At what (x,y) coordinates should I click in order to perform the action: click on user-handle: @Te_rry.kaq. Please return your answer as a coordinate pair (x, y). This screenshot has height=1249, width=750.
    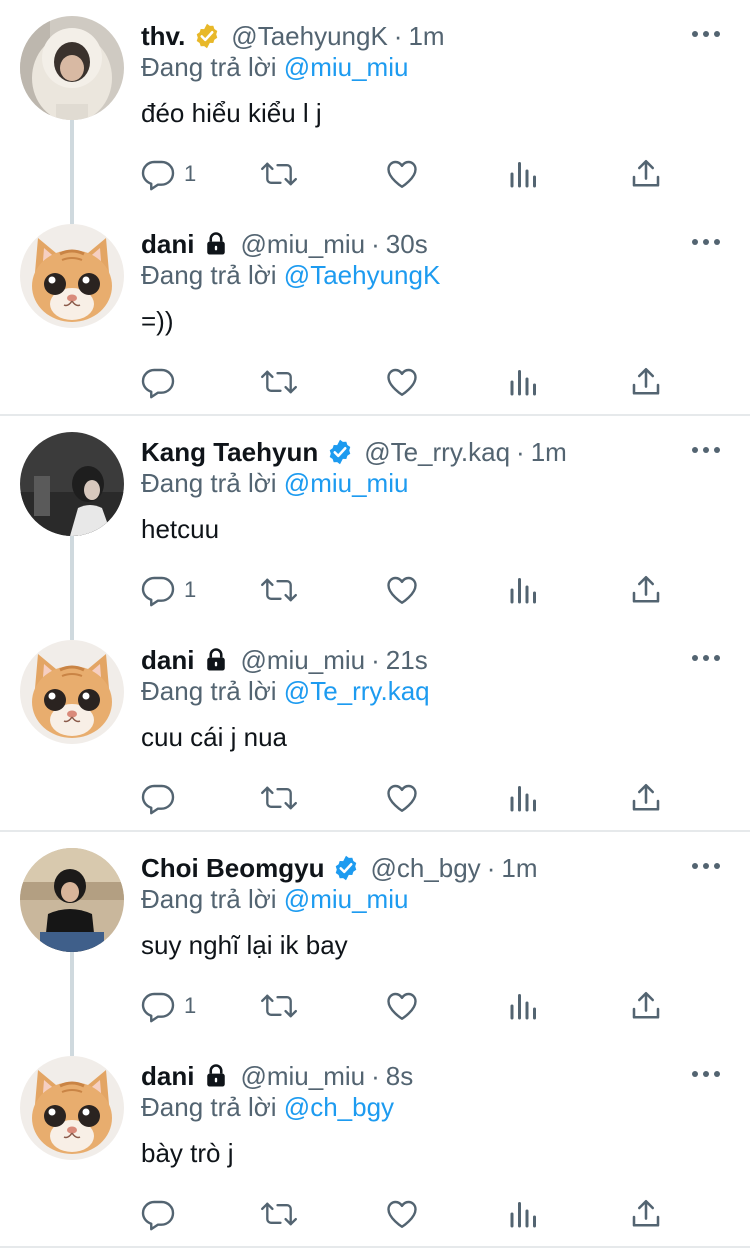
    Looking at the image, I should click on (437, 452).